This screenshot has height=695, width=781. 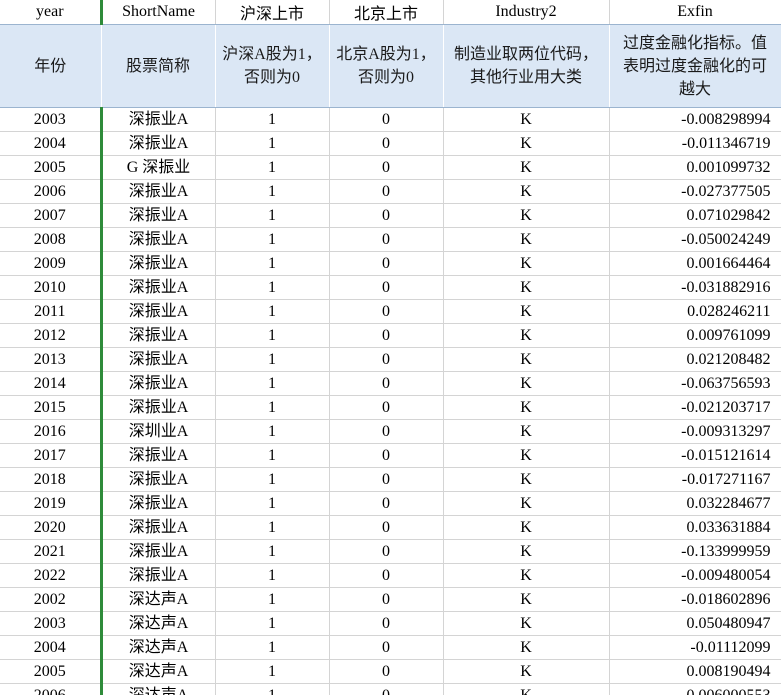 What do you see at coordinates (695, 263) in the screenshot?
I see `exfin-cell: 0.001664464` at bounding box center [695, 263].